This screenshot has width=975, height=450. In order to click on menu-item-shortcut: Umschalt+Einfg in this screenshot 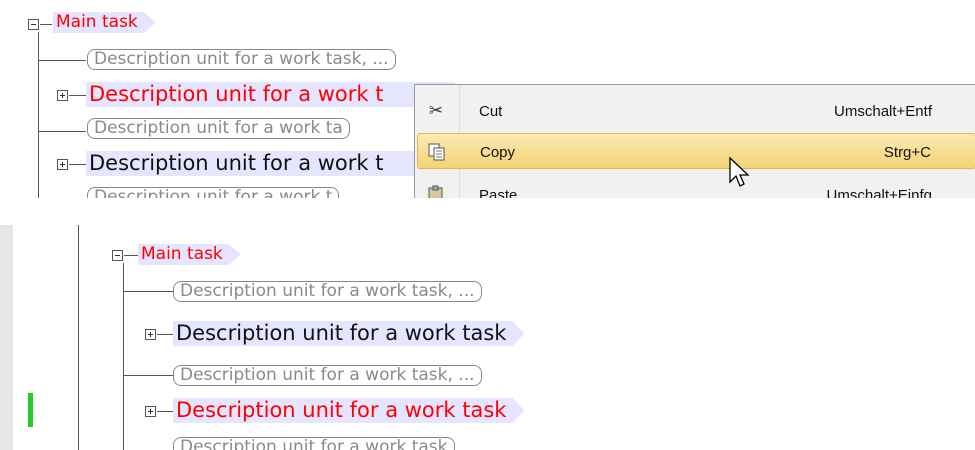, I will do `click(879, 192)`.